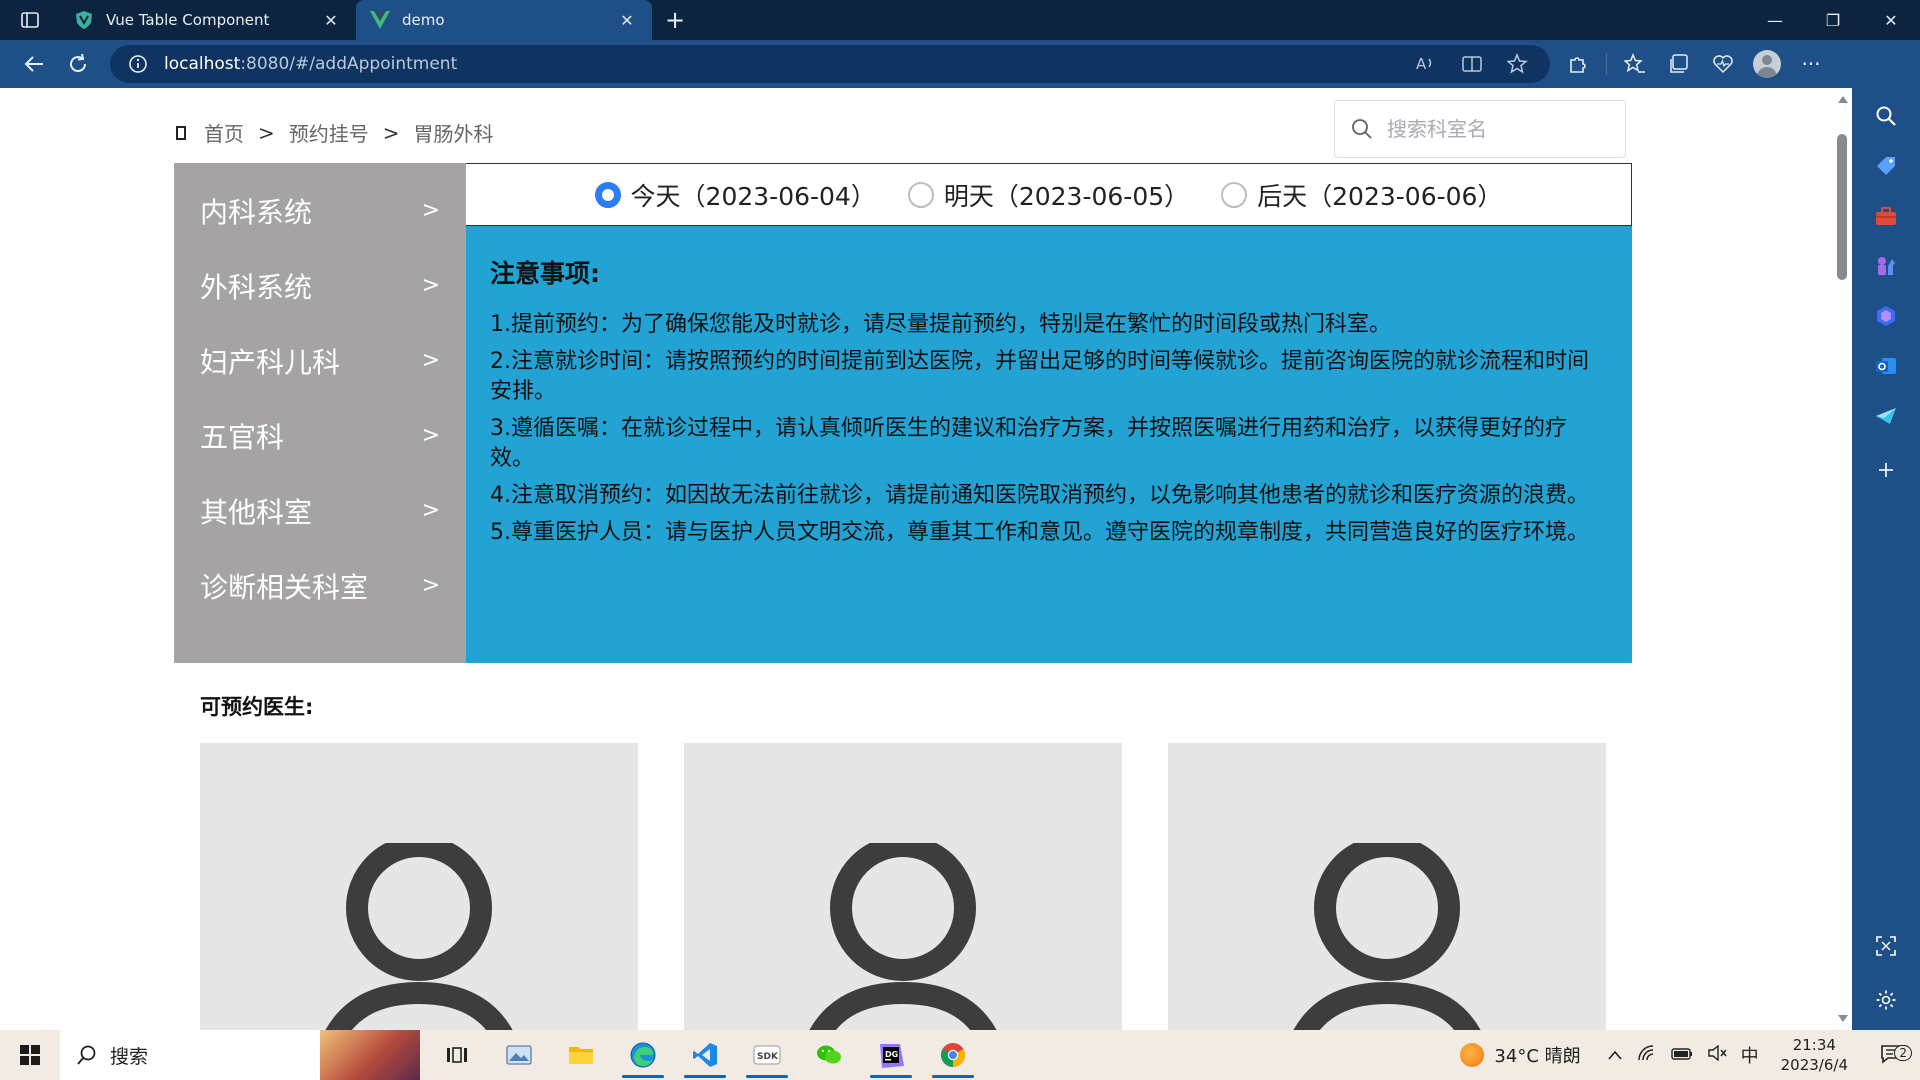  Describe the element at coordinates (30, 20) in the screenshot. I see `tab-actions-button` at that location.